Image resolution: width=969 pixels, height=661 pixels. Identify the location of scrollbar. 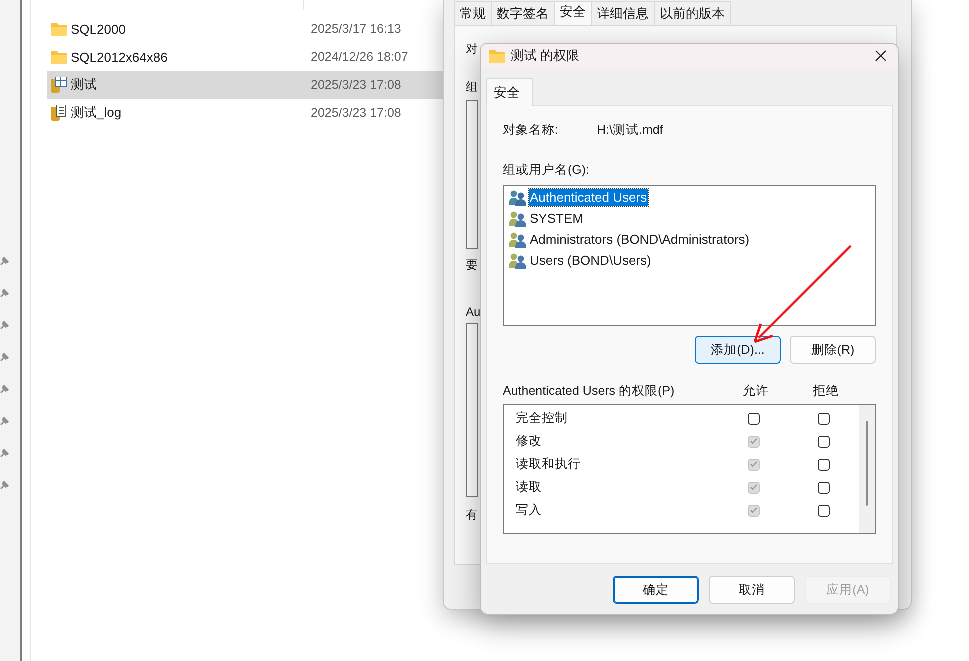
(867, 469).